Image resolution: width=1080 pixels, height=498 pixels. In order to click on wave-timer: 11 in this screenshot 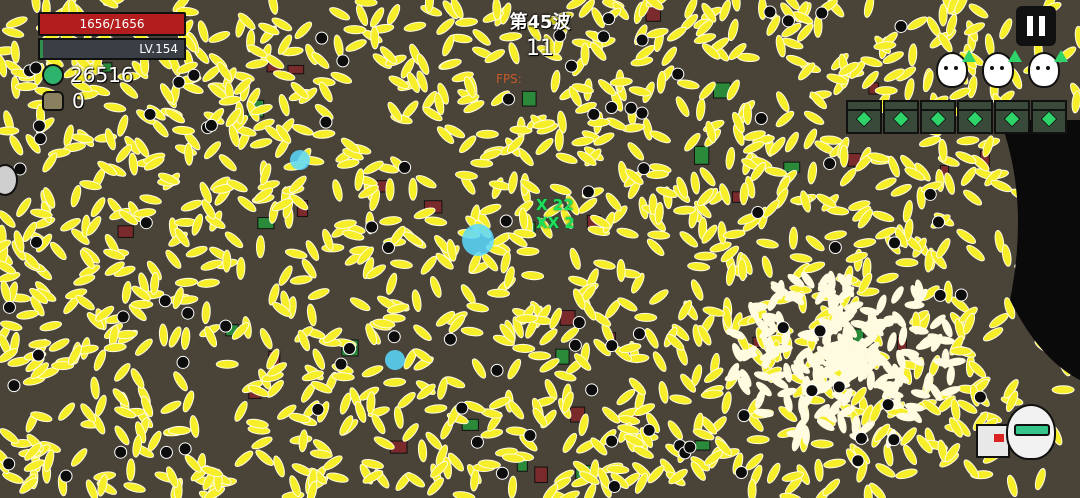, I will do `click(540, 48)`.